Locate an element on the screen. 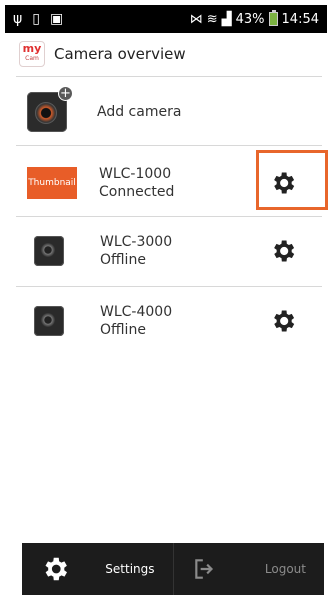  page-title: Camera overview is located at coordinates (120, 54).